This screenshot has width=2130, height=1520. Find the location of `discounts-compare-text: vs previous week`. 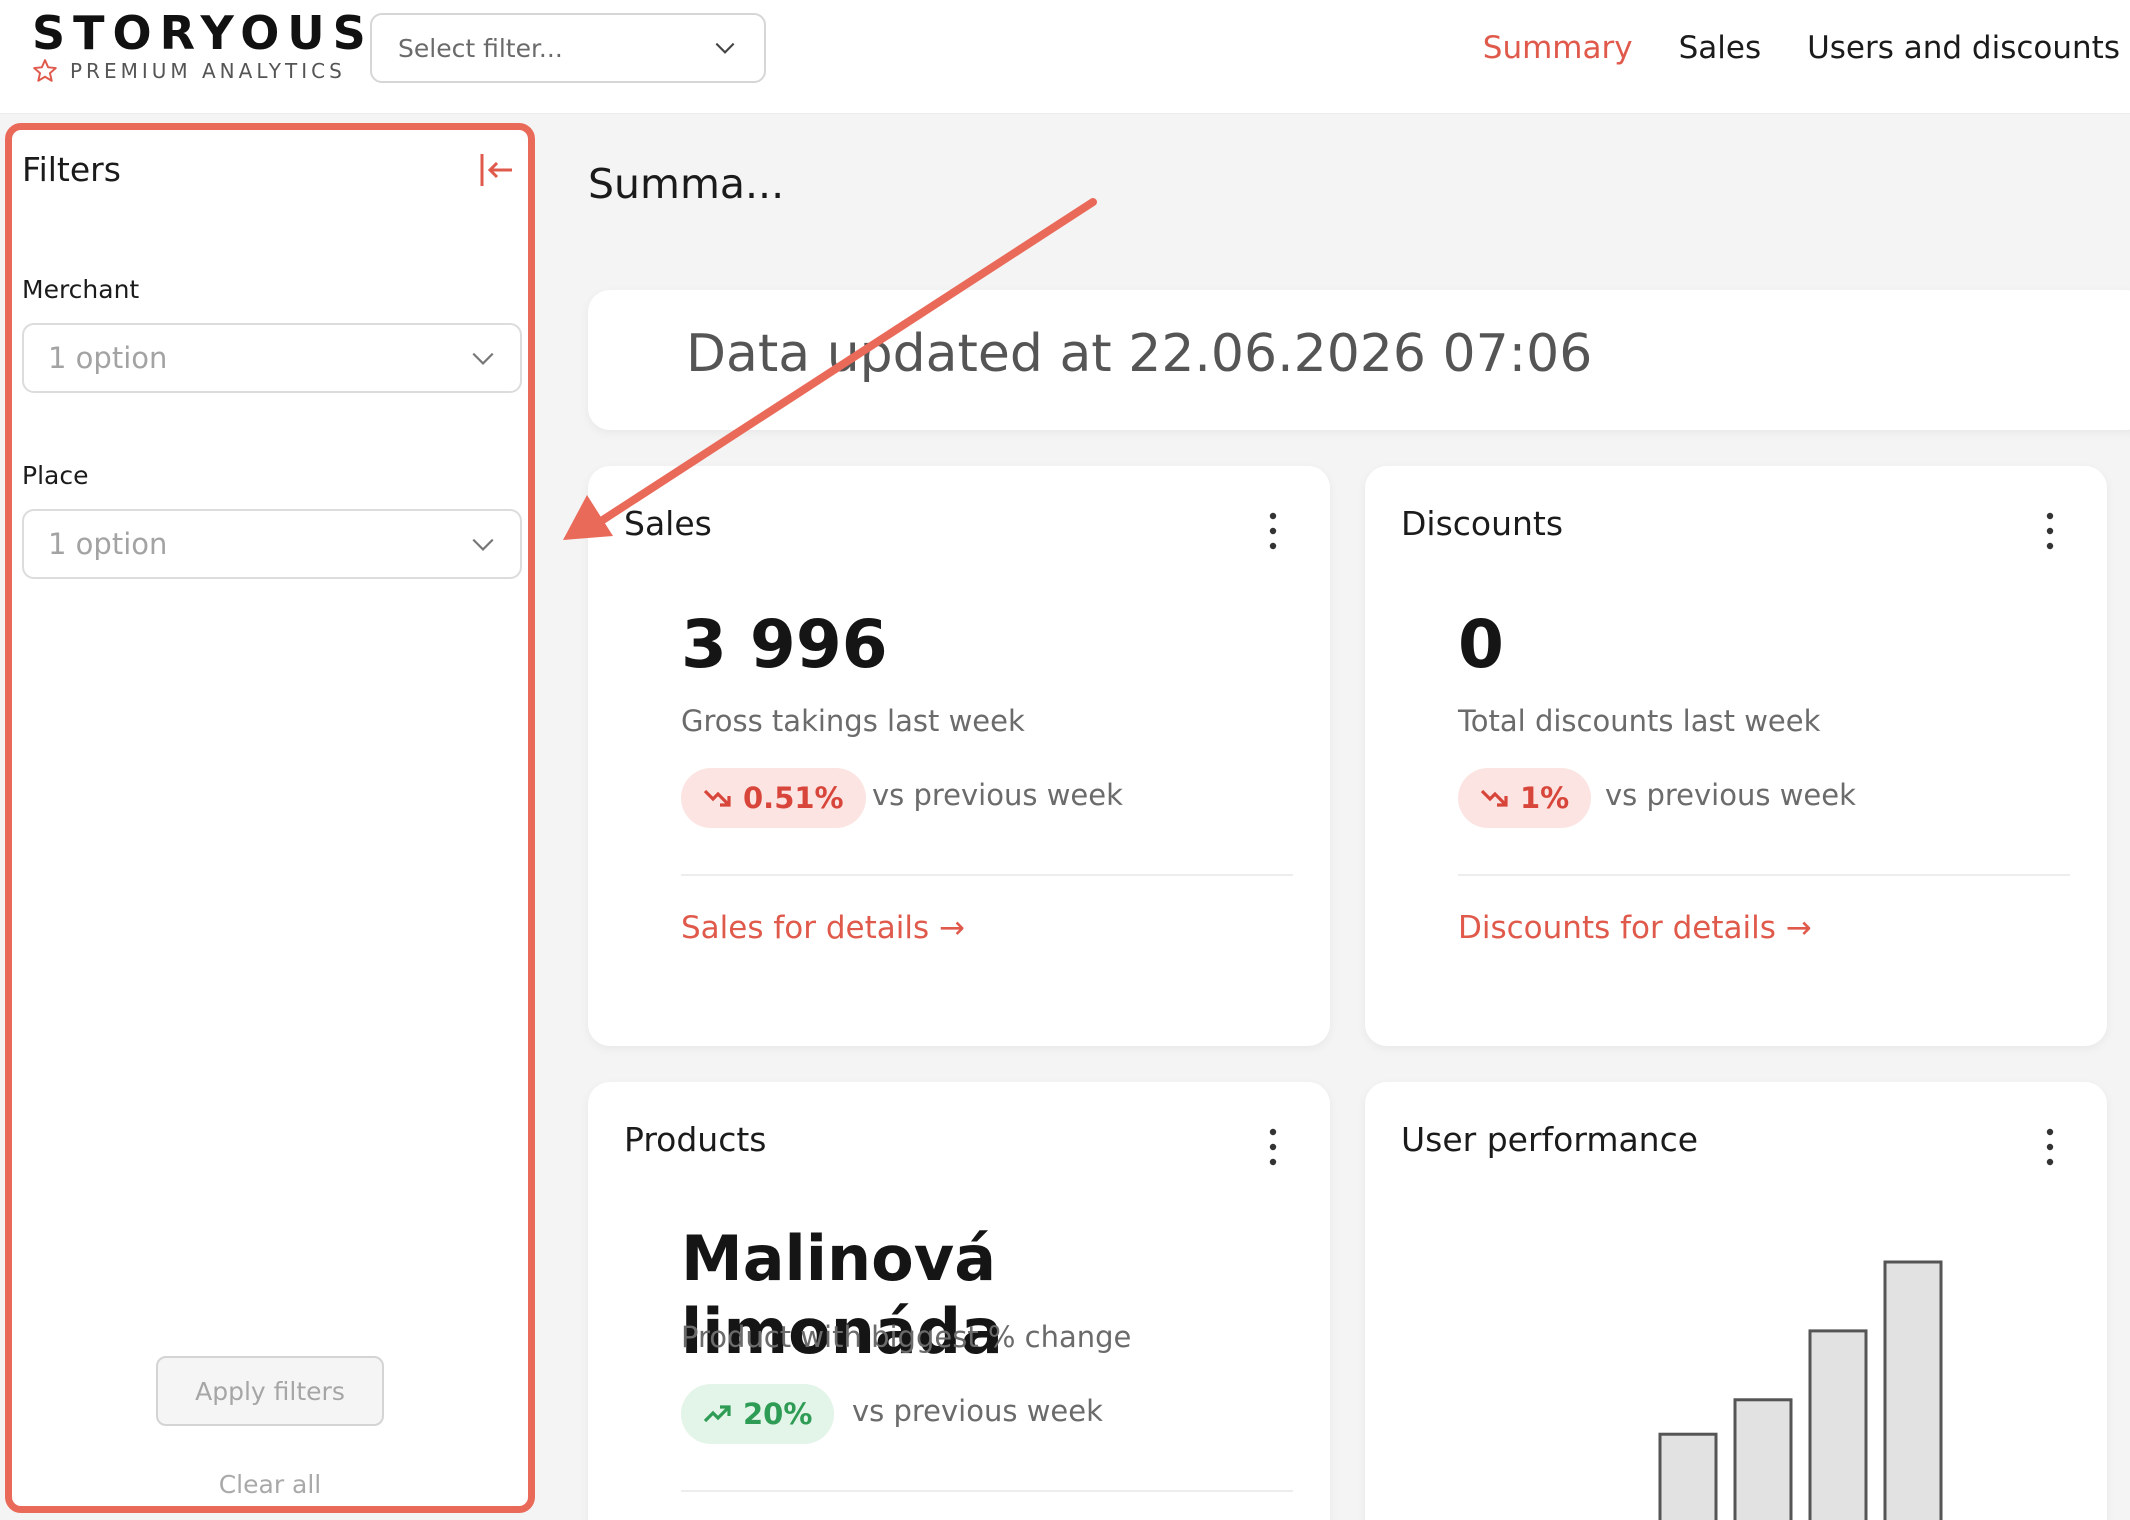

discounts-compare-text: vs previous week is located at coordinates (1730, 795).